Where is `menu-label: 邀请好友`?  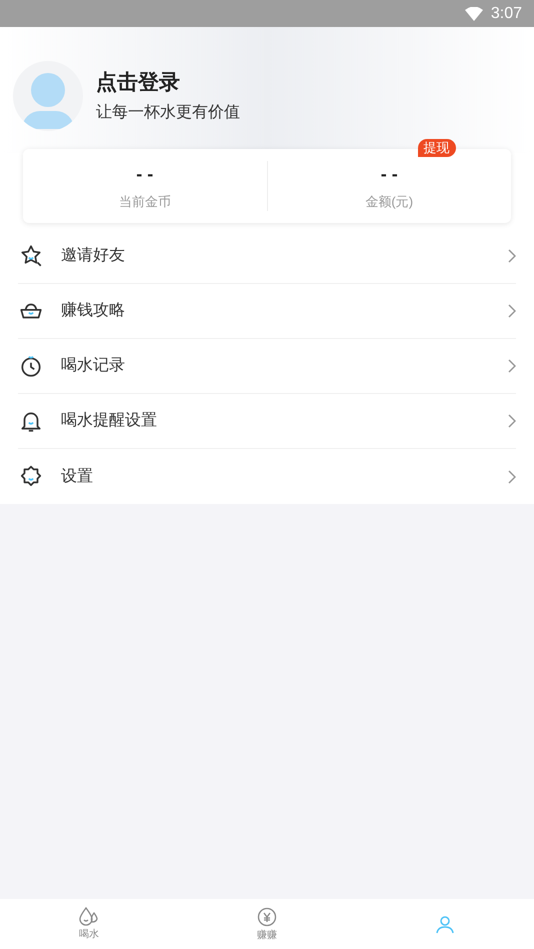 menu-label: 邀请好友 is located at coordinates (93, 256).